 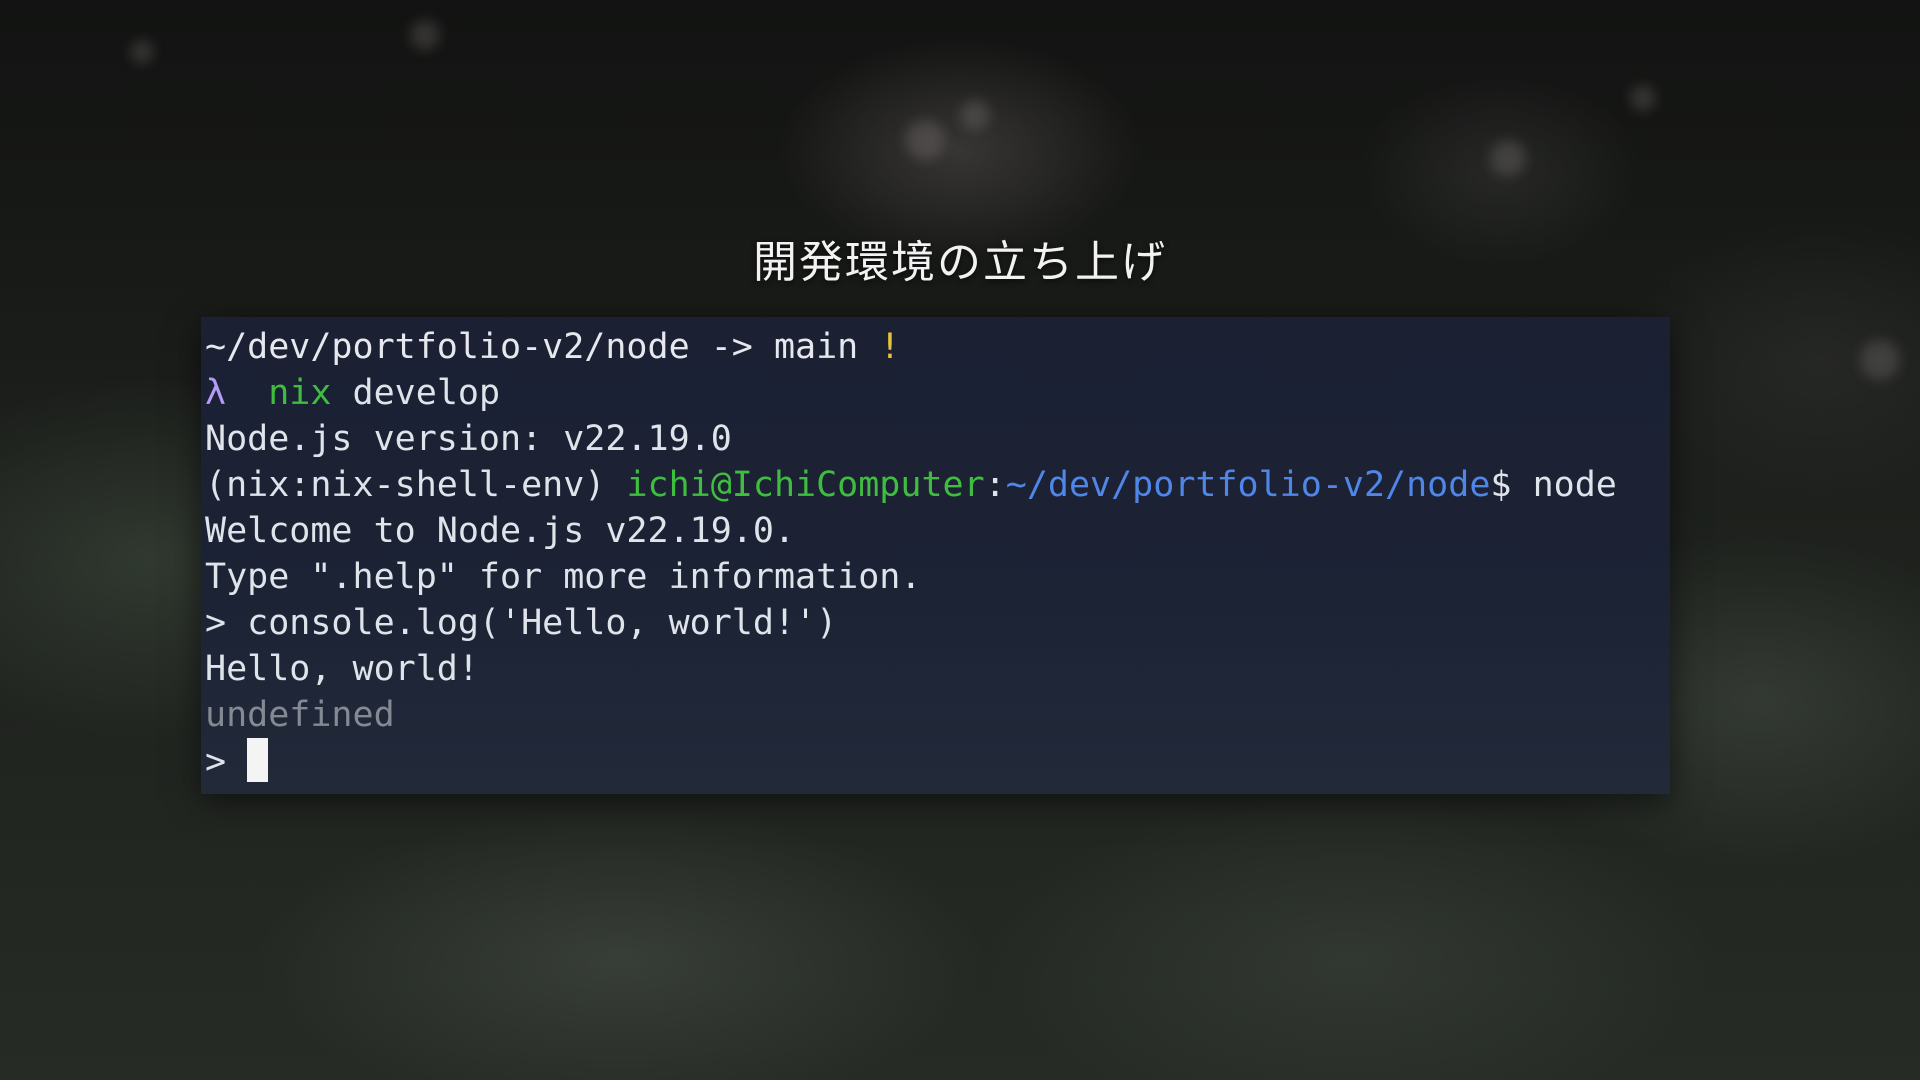 What do you see at coordinates (521, 623) in the screenshot?
I see `terminal-line-repl-input: > console.log('Hello, world!')` at bounding box center [521, 623].